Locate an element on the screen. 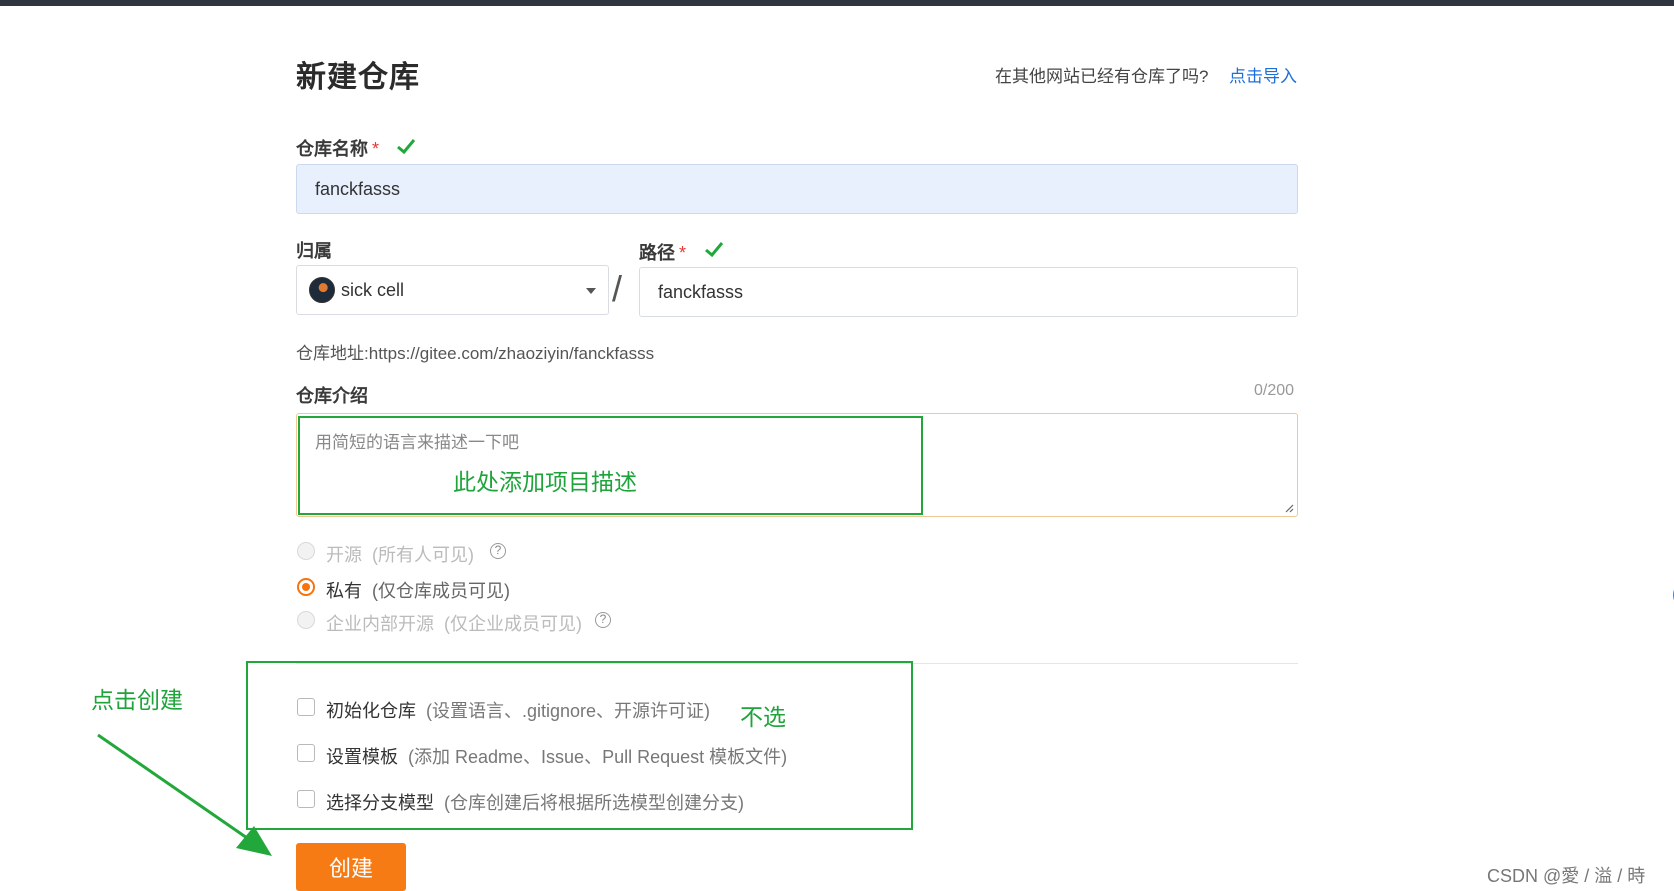 This screenshot has height=891, width=1674. option-branch-model-label: 选择分支模型 is located at coordinates (380, 803).